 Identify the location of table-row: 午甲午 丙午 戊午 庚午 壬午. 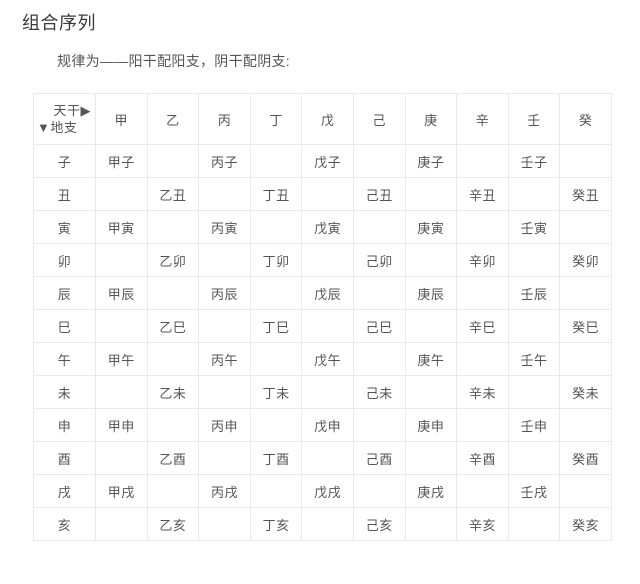
(322, 359).